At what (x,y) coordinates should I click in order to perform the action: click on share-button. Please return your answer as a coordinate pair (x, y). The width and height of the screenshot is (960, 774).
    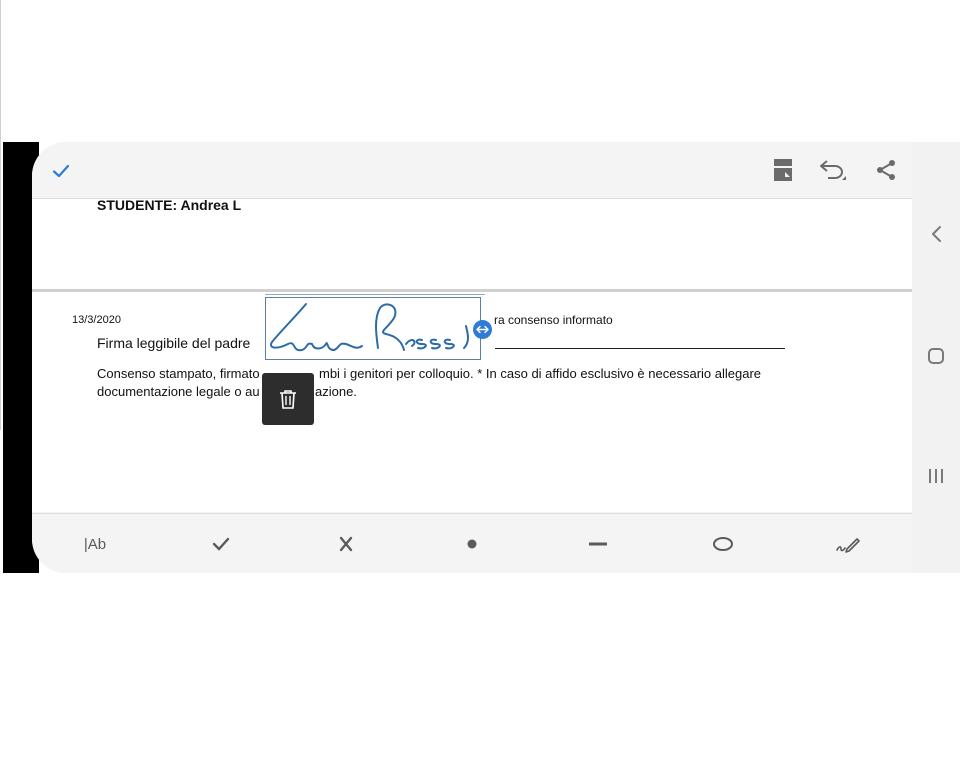
    Looking at the image, I should click on (886, 170).